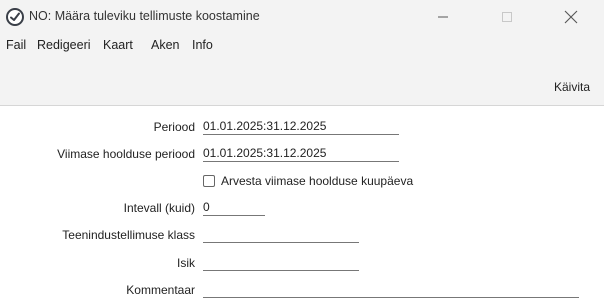 The image size is (604, 304). What do you see at coordinates (16, 45) in the screenshot?
I see `menu-file: Fail` at bounding box center [16, 45].